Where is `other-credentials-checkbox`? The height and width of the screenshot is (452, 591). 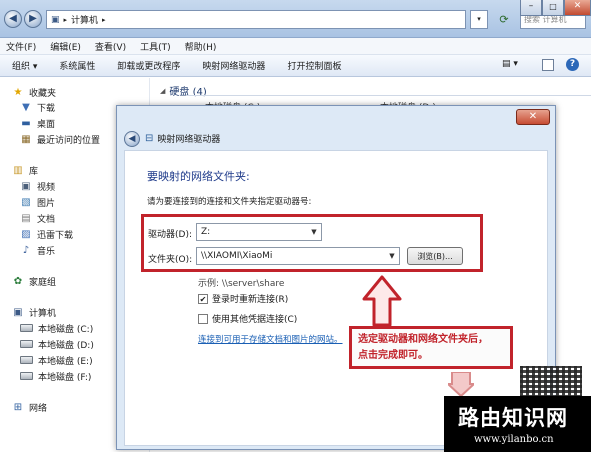 other-credentials-checkbox is located at coordinates (203, 318).